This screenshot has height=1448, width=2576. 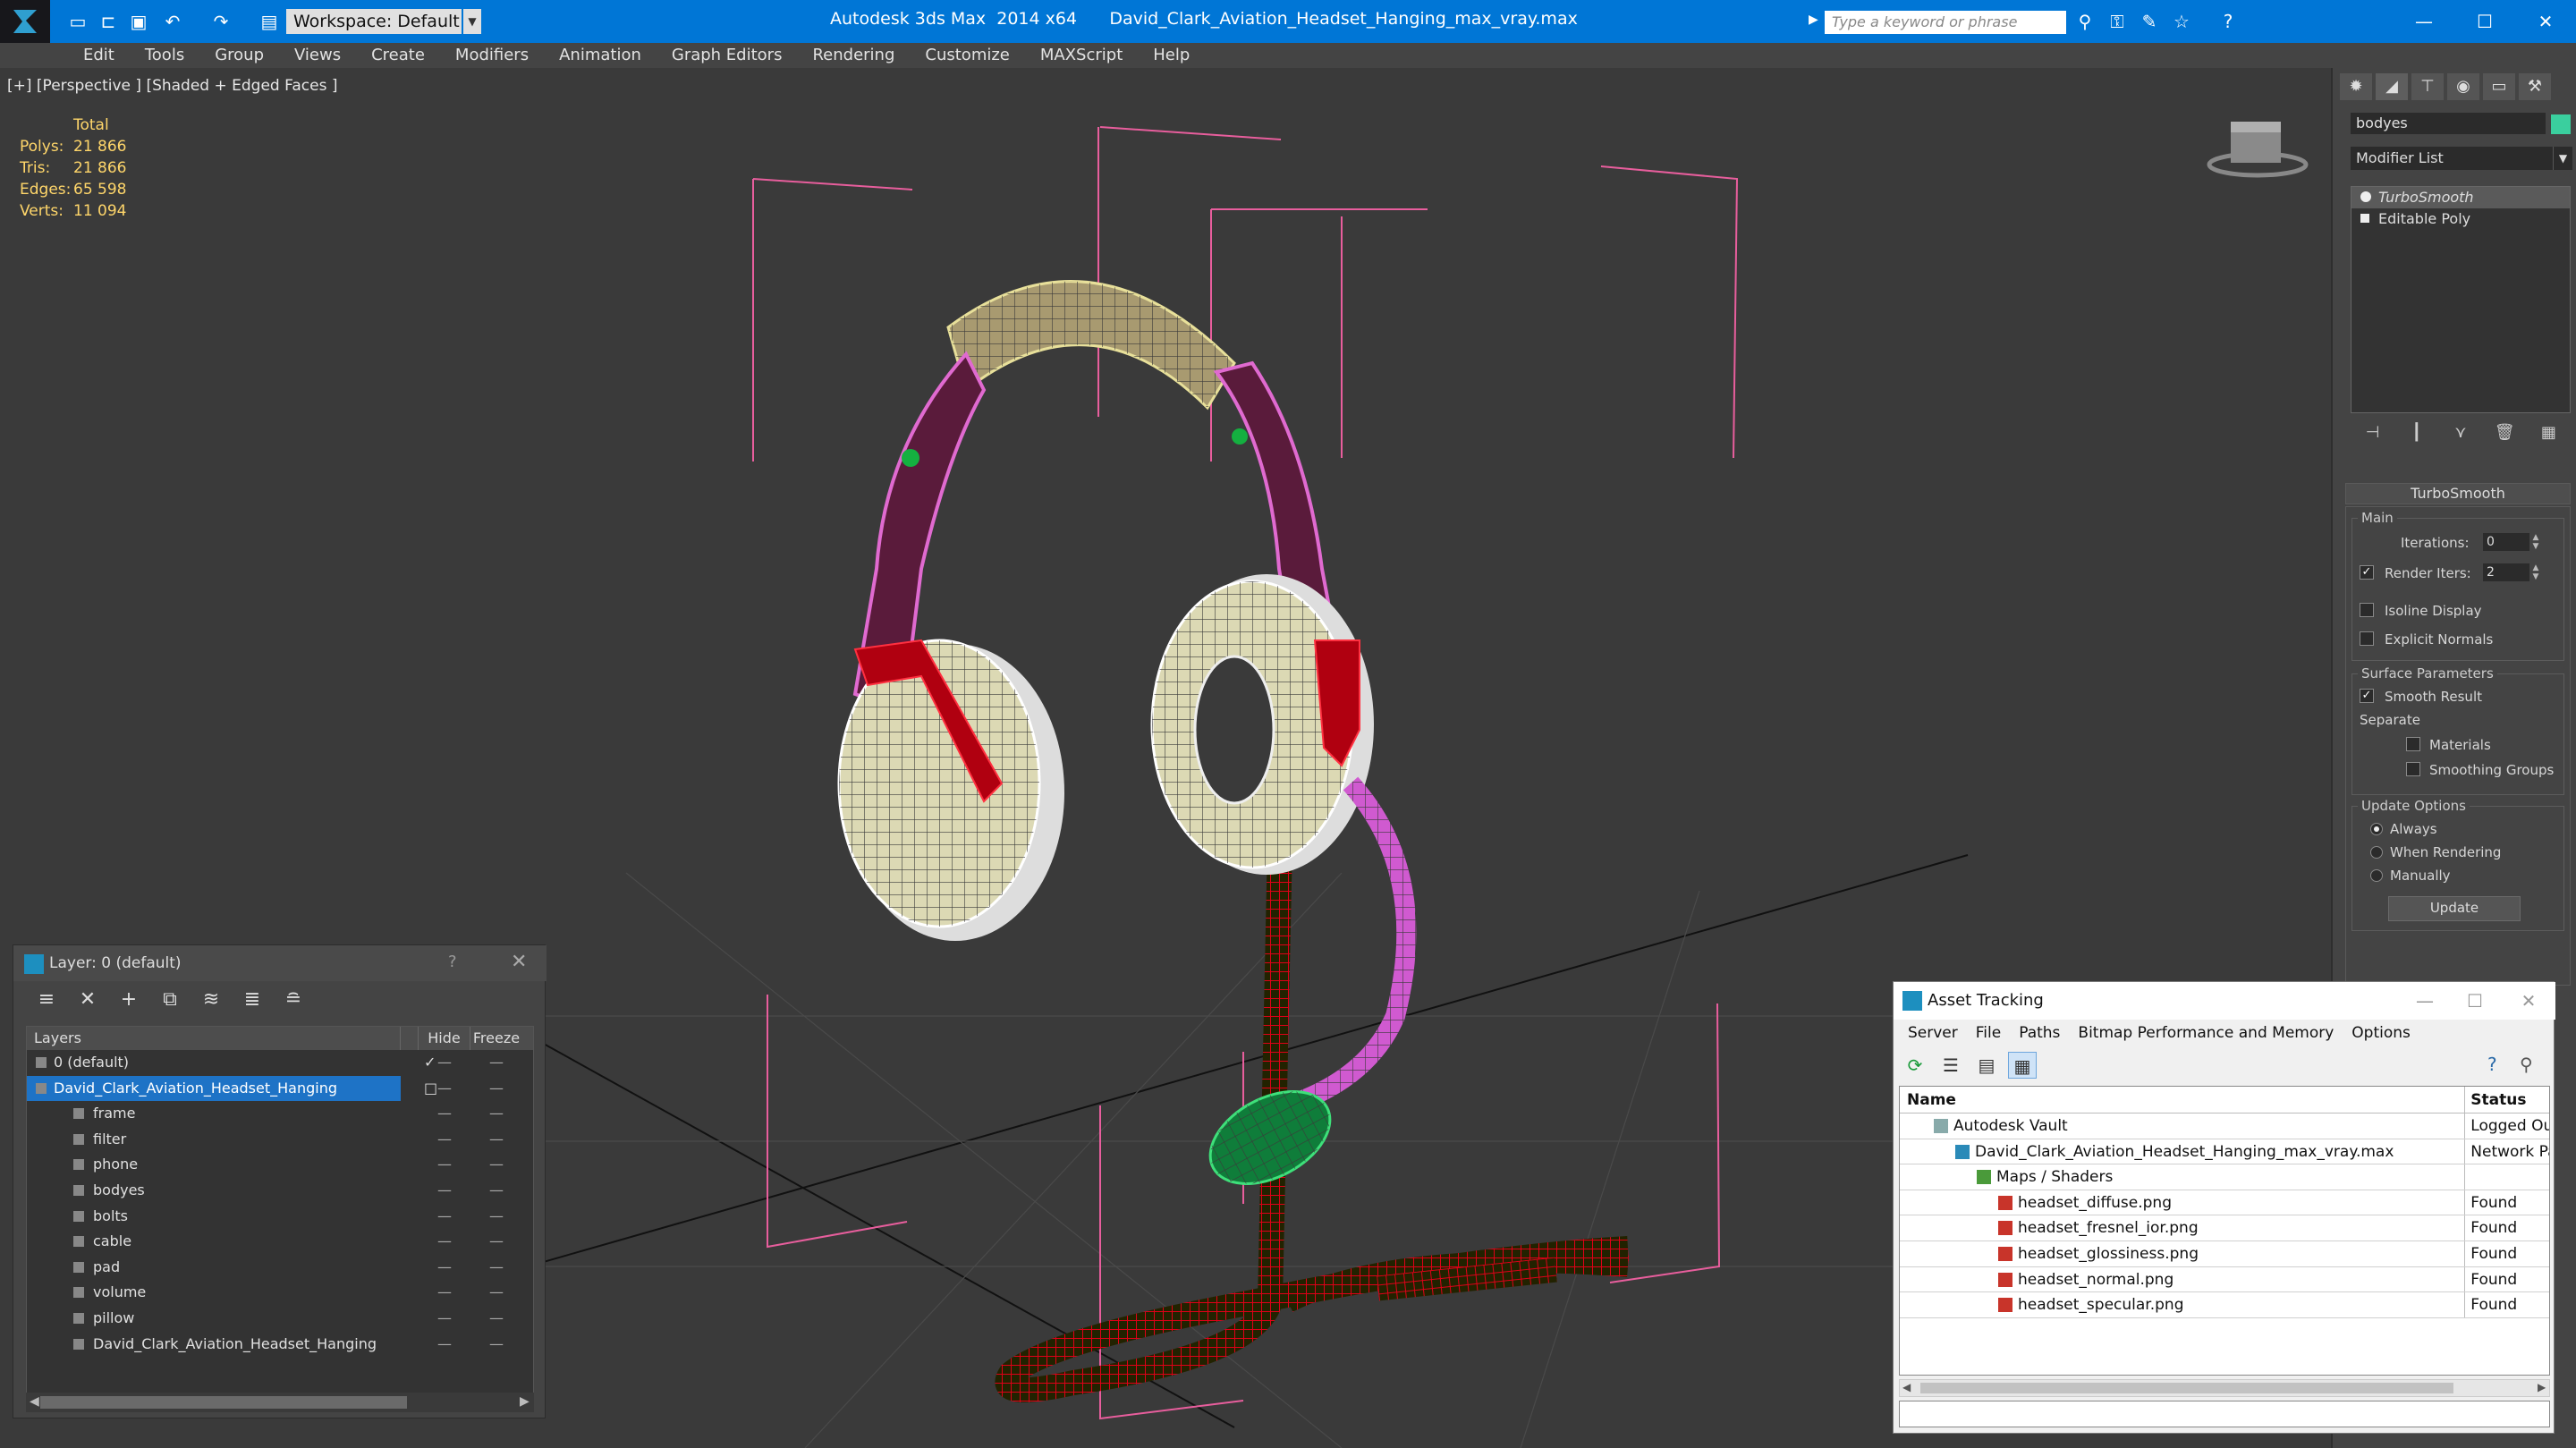 What do you see at coordinates (2475, 1000) in the screenshot?
I see `maximize-button: ☐` at bounding box center [2475, 1000].